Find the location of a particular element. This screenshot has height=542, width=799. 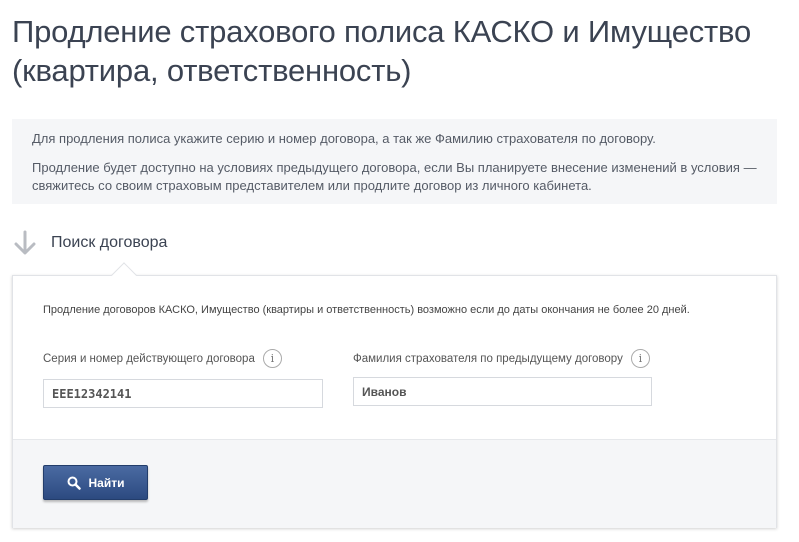

find-button: Найти is located at coordinates (95, 482).